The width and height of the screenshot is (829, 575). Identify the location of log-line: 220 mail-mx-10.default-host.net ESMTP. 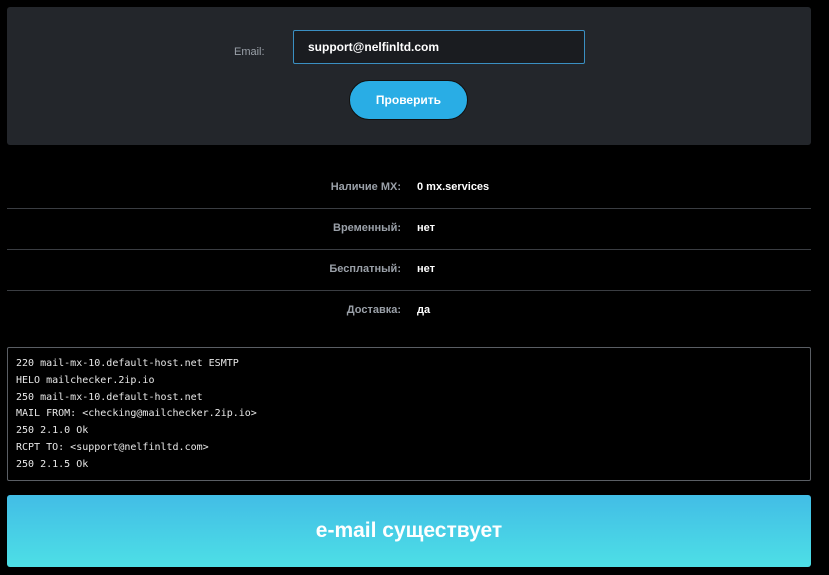
(127, 363).